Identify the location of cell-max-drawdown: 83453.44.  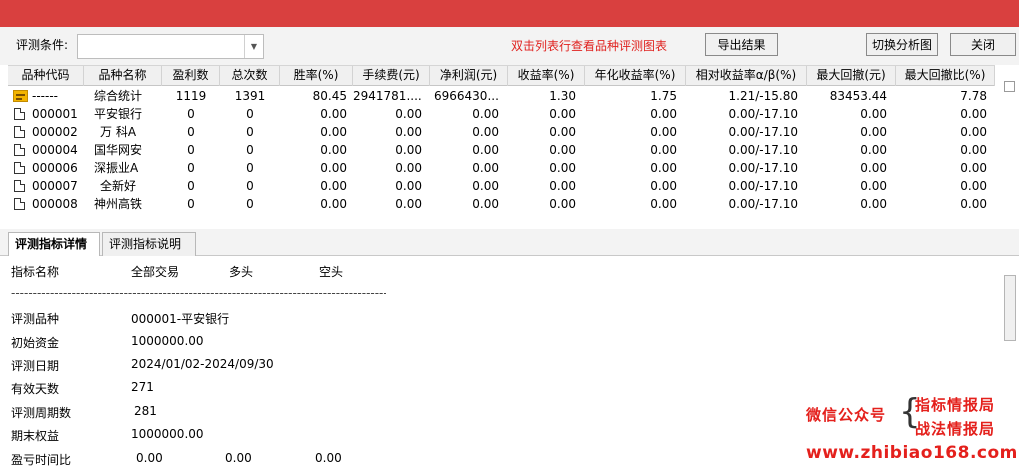
(858, 96).